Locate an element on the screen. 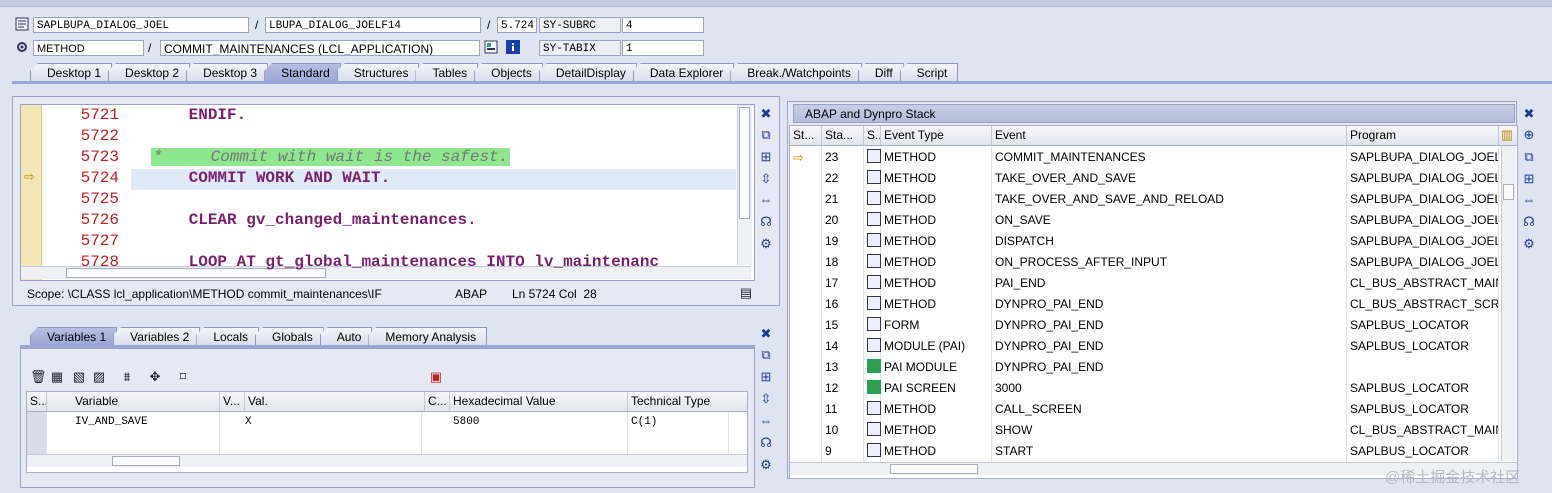 Image resolution: width=1552 pixels, height=493 pixels. stack-row: 10 METHOD SHOW CL_BUS_ABSTRACT_MAIN_ is located at coordinates (1145, 431).